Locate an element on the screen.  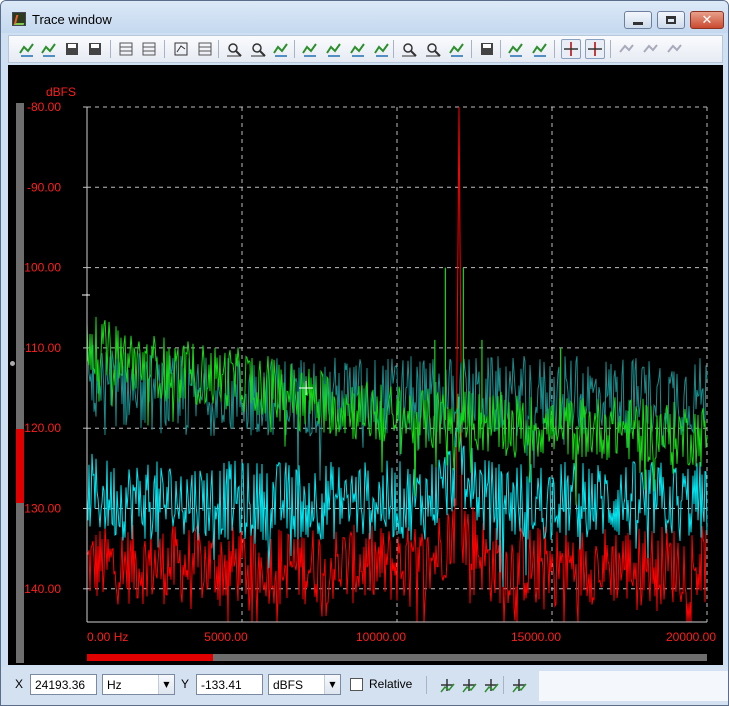
marker-add-button is located at coordinates (447, 685).